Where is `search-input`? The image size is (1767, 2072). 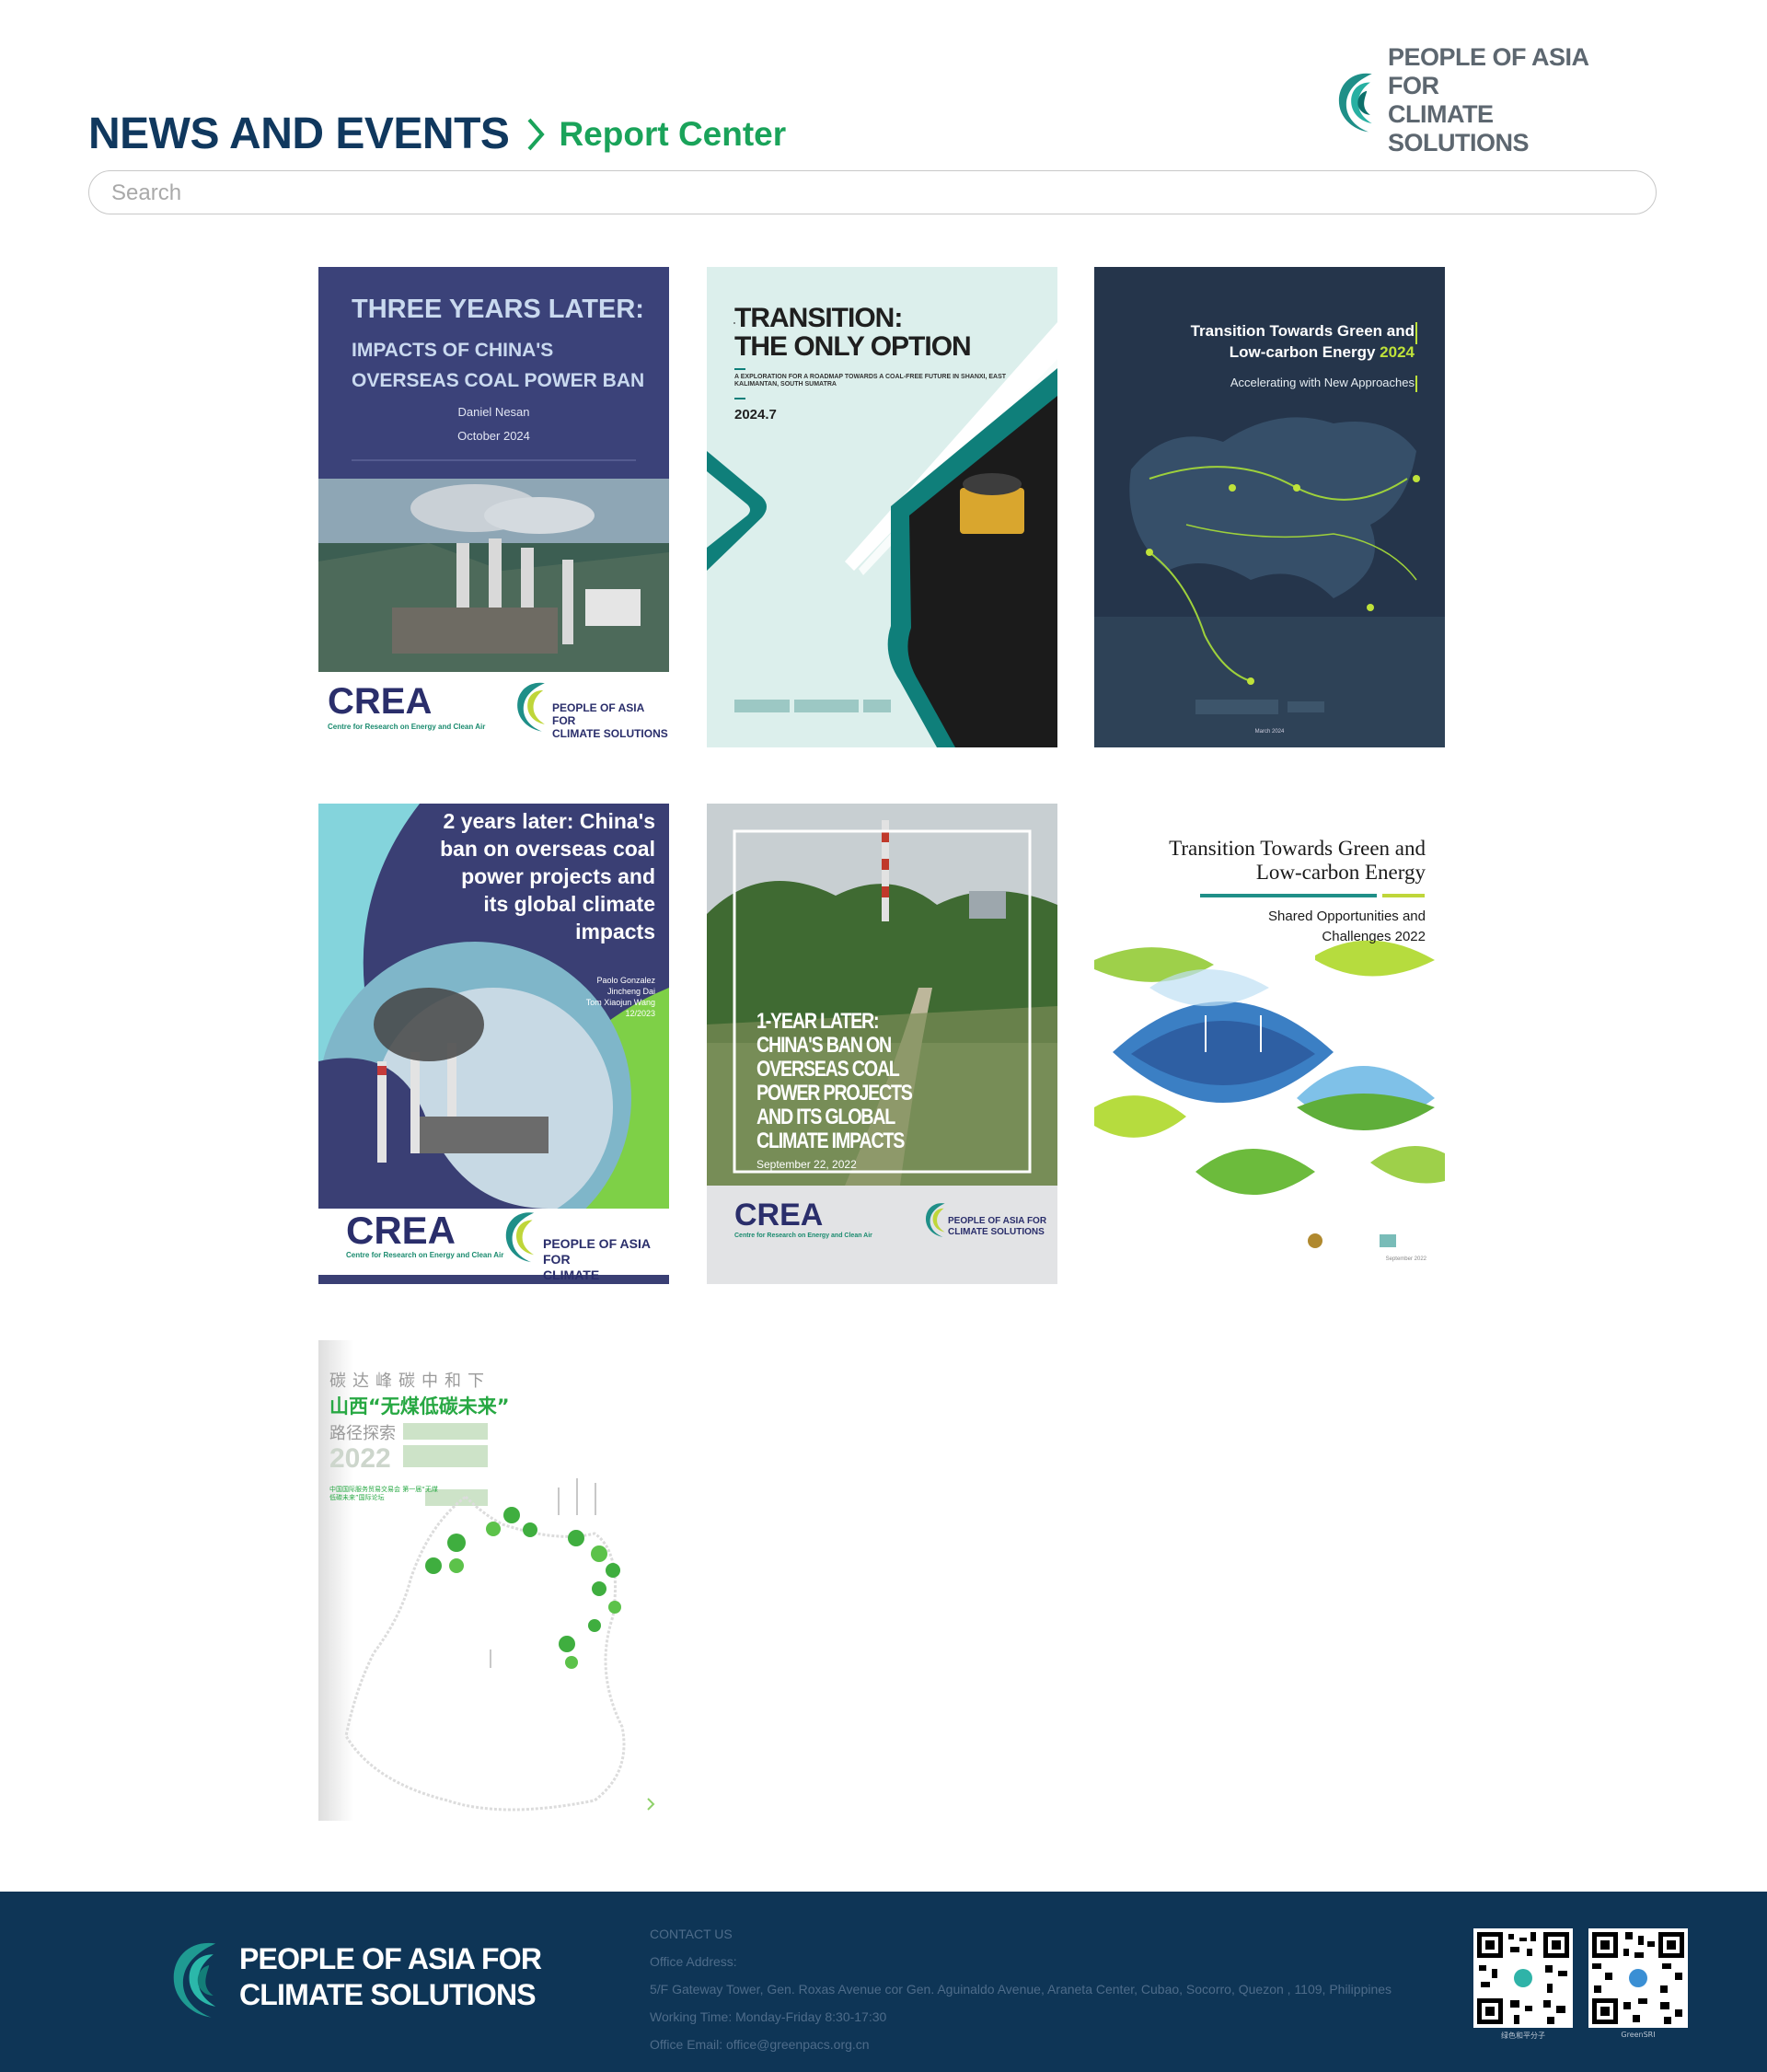
search-input is located at coordinates (866, 193).